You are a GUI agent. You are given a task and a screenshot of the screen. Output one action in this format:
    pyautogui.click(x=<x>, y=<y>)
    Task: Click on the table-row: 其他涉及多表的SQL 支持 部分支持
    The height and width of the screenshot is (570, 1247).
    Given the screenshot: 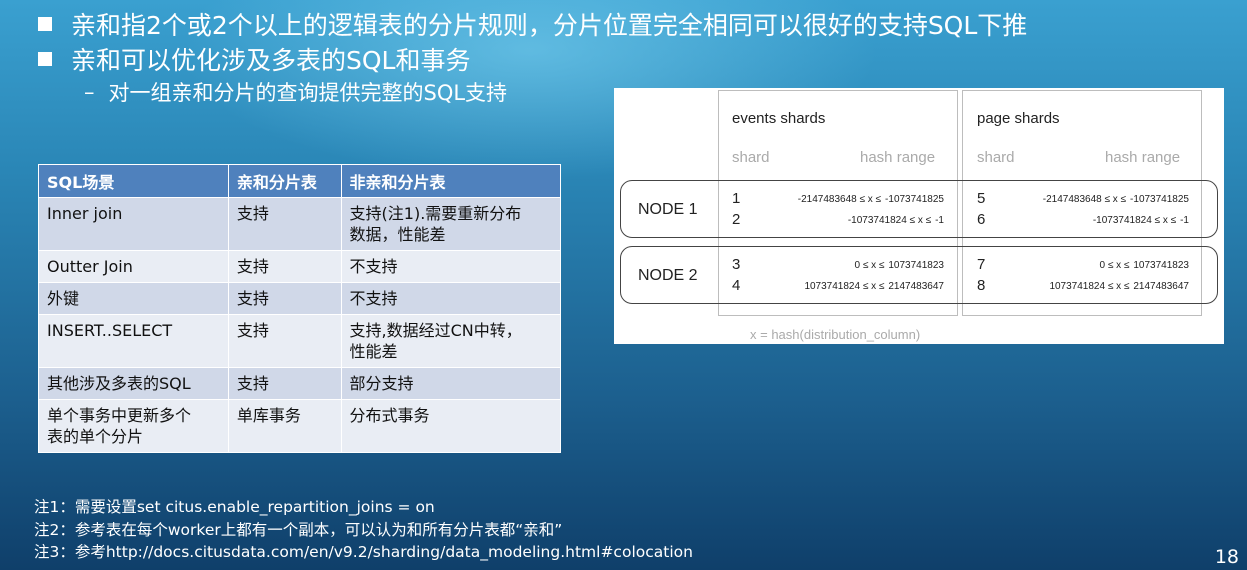 What is the action you would take?
    pyautogui.click(x=300, y=383)
    